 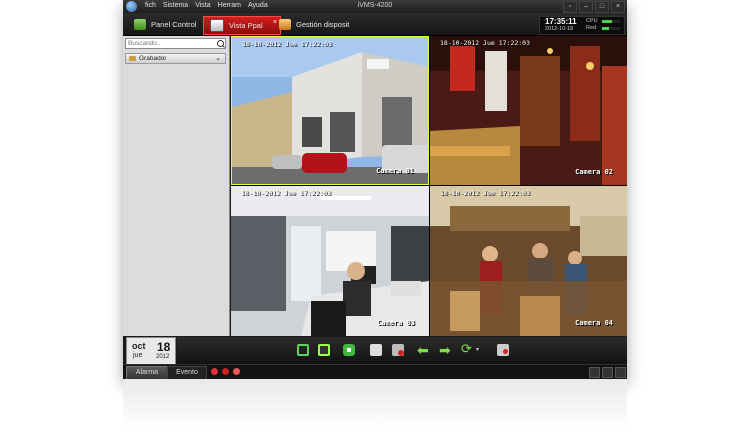 What do you see at coordinates (618, 7) in the screenshot?
I see `close-button: ×` at bounding box center [618, 7].